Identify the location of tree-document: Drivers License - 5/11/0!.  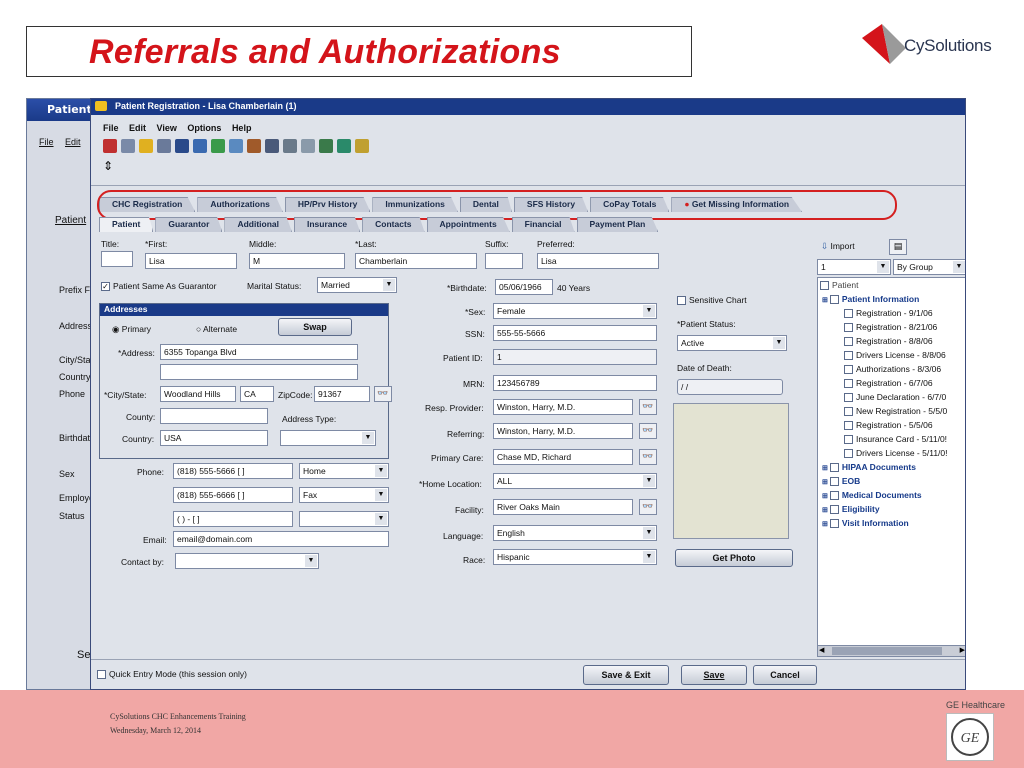
(896, 453).